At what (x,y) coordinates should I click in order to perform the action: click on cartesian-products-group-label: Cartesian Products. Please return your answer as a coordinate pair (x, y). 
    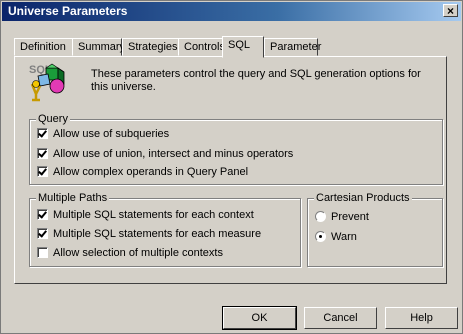
    Looking at the image, I should click on (363, 198).